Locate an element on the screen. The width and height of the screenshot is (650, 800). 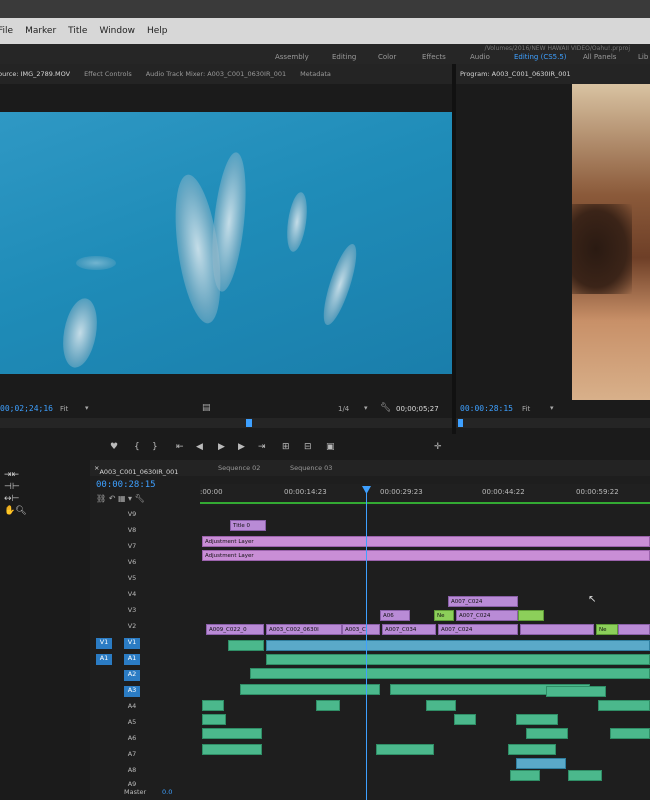
source-ratio-select: 1/4 is located at coordinates (343, 409).